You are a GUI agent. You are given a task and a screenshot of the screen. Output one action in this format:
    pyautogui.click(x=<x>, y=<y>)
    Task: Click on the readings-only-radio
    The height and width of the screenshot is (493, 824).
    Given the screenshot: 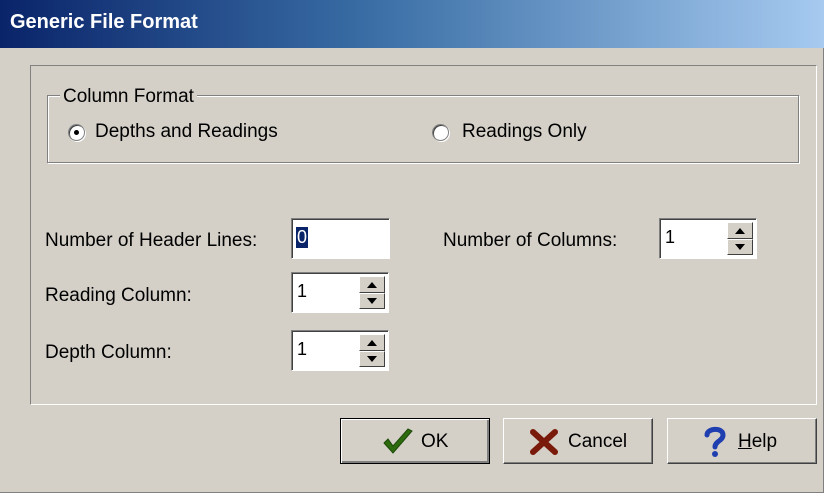 What is the action you would take?
    pyautogui.click(x=440, y=132)
    